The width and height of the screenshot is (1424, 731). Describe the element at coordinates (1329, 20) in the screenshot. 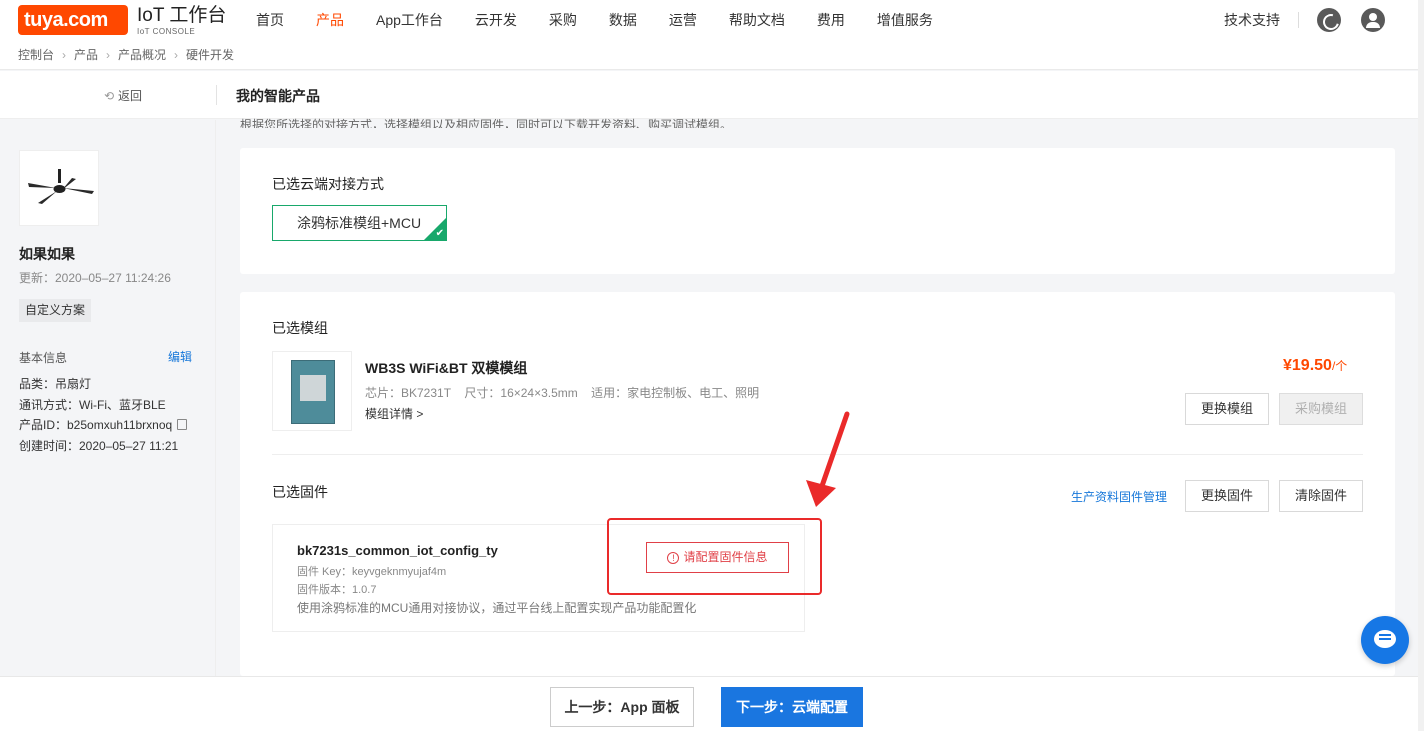

I see `notification-icon` at that location.